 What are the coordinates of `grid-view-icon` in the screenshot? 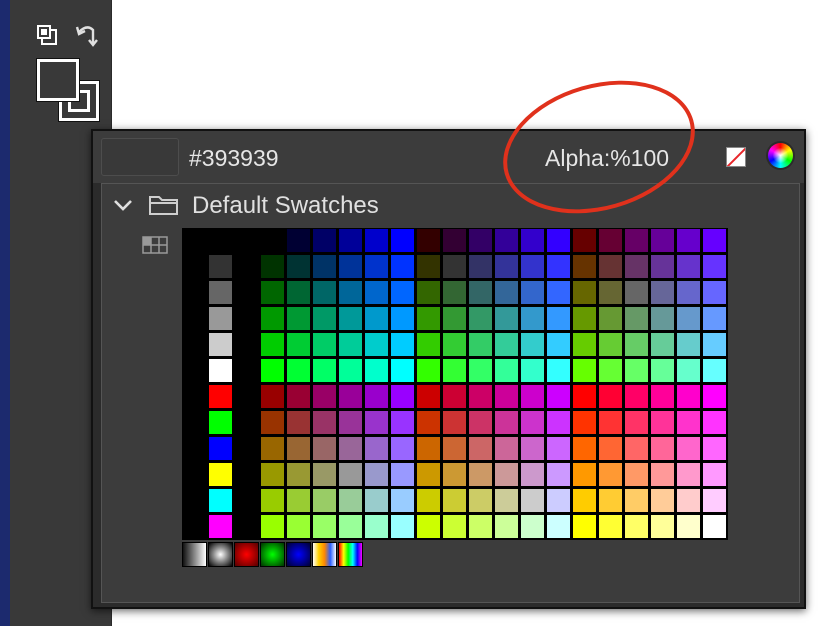 It's located at (155, 245).